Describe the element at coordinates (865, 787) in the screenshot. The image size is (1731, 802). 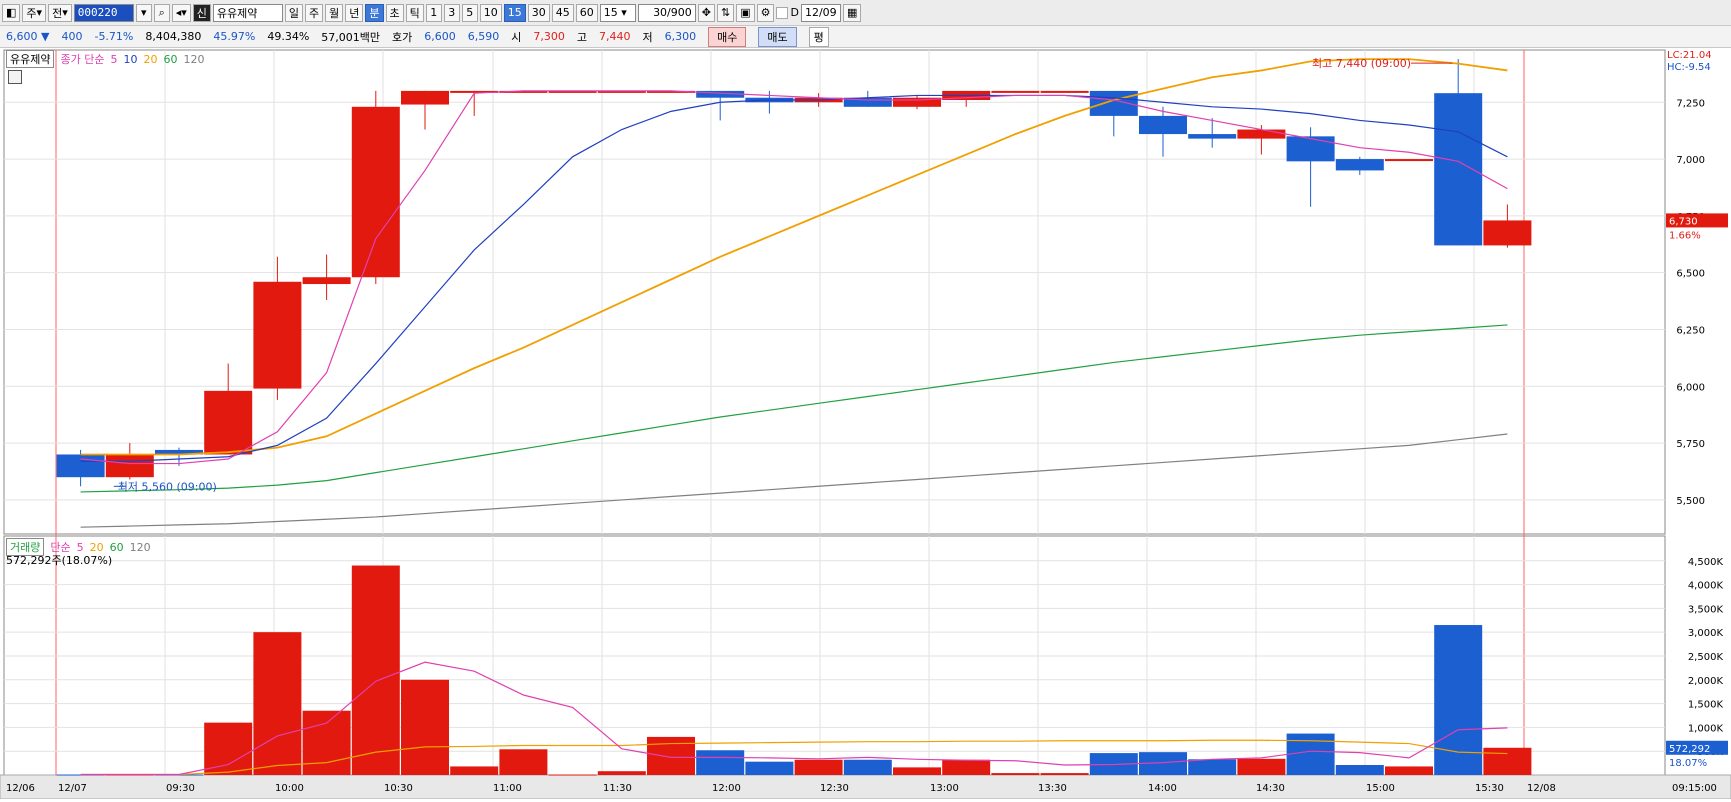
I see `time-axis-bar` at that location.